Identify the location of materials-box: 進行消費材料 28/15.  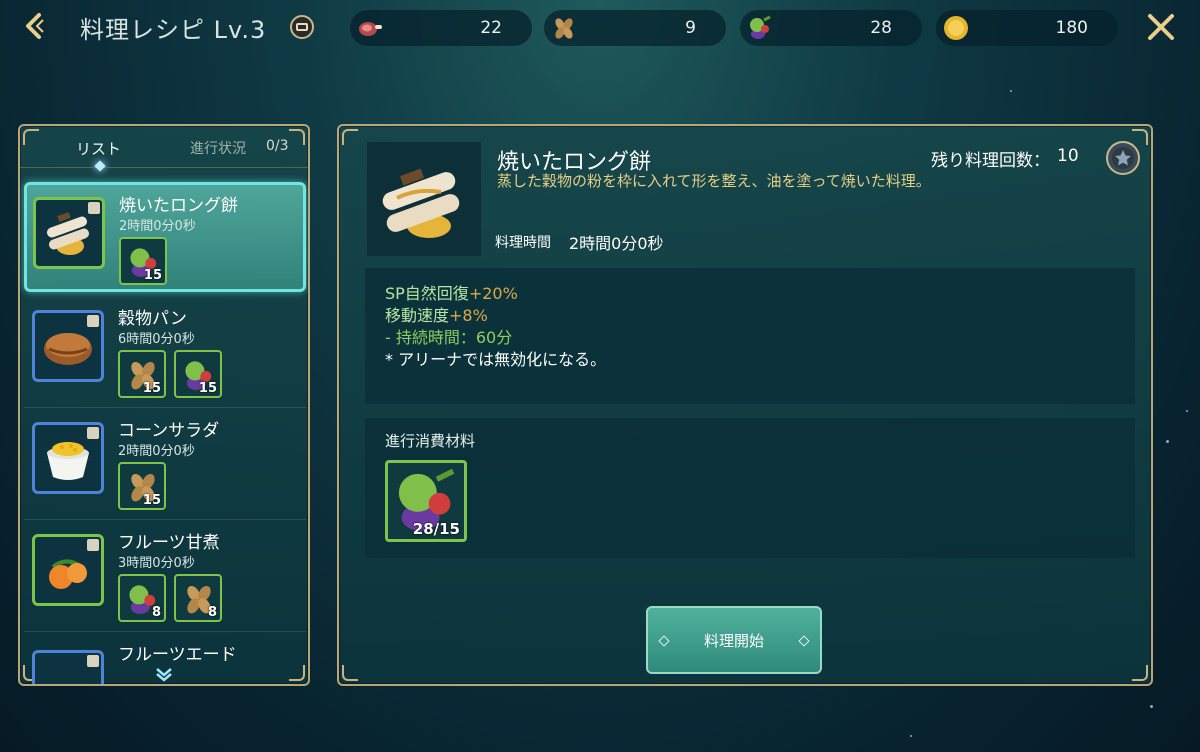
(750, 488).